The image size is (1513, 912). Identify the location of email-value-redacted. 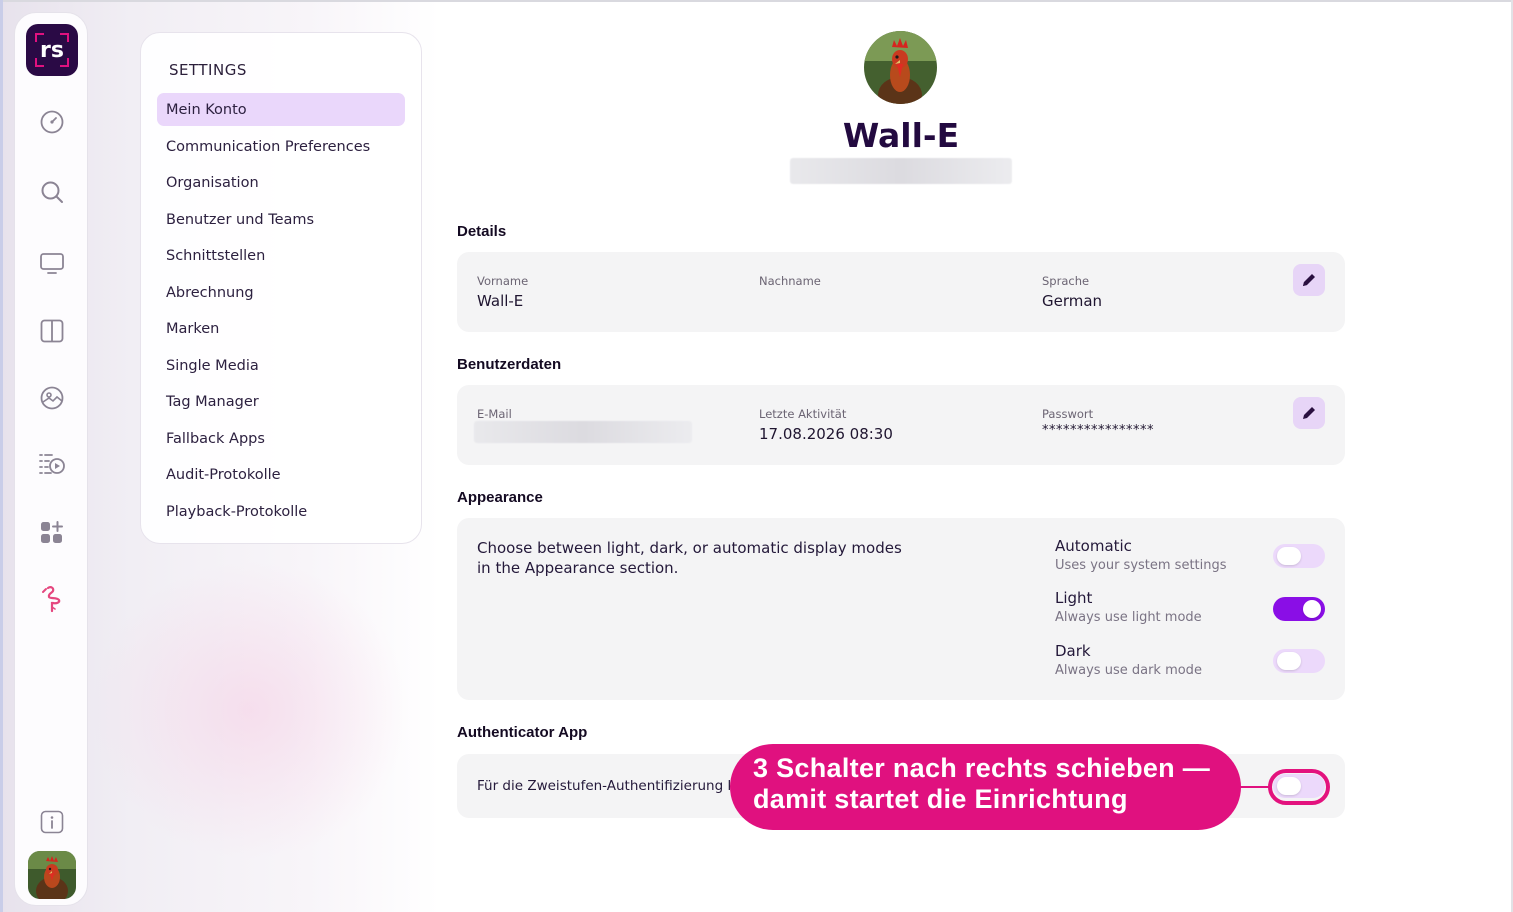
(583, 432).